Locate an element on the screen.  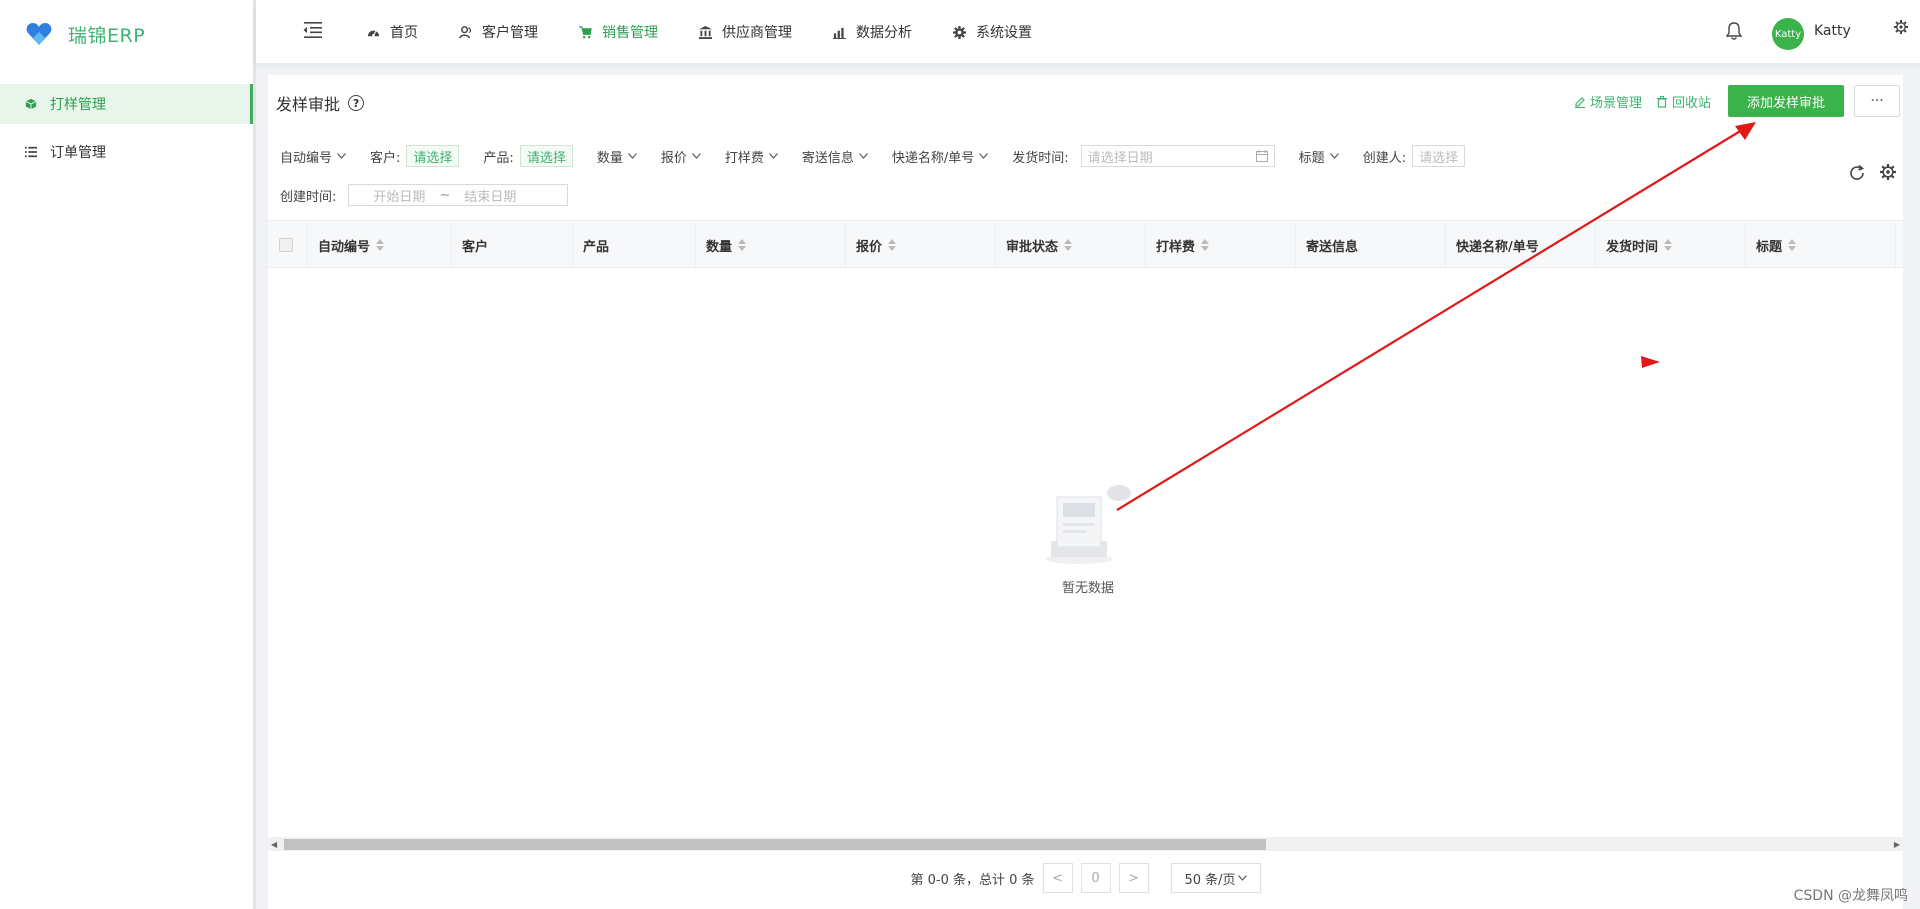
column-header: 审批状态 is located at coordinates (1071, 245).